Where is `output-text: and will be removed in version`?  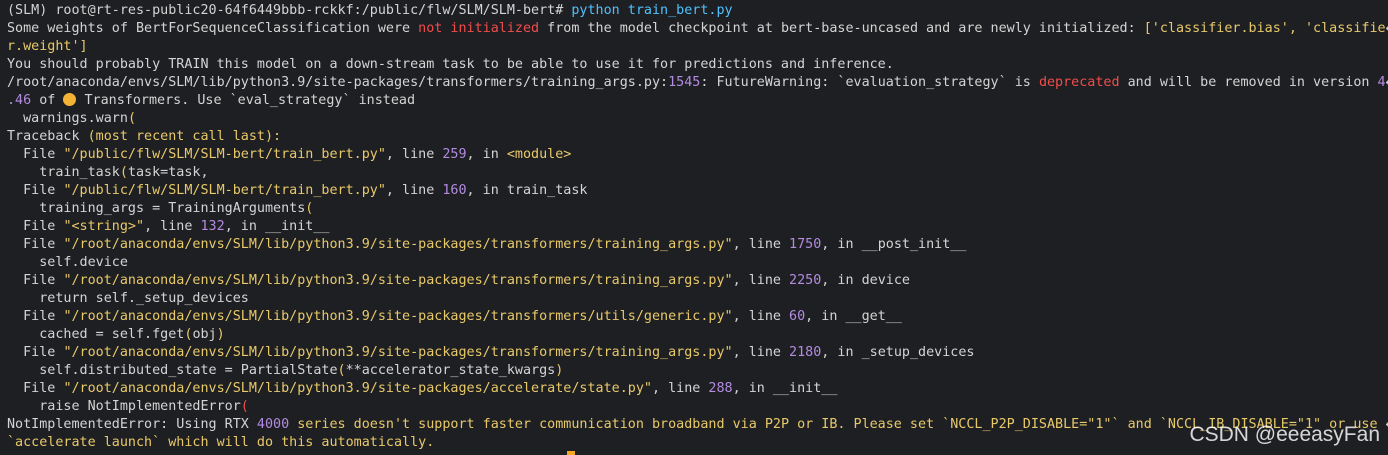 output-text: and will be removed in version is located at coordinates (1248, 82).